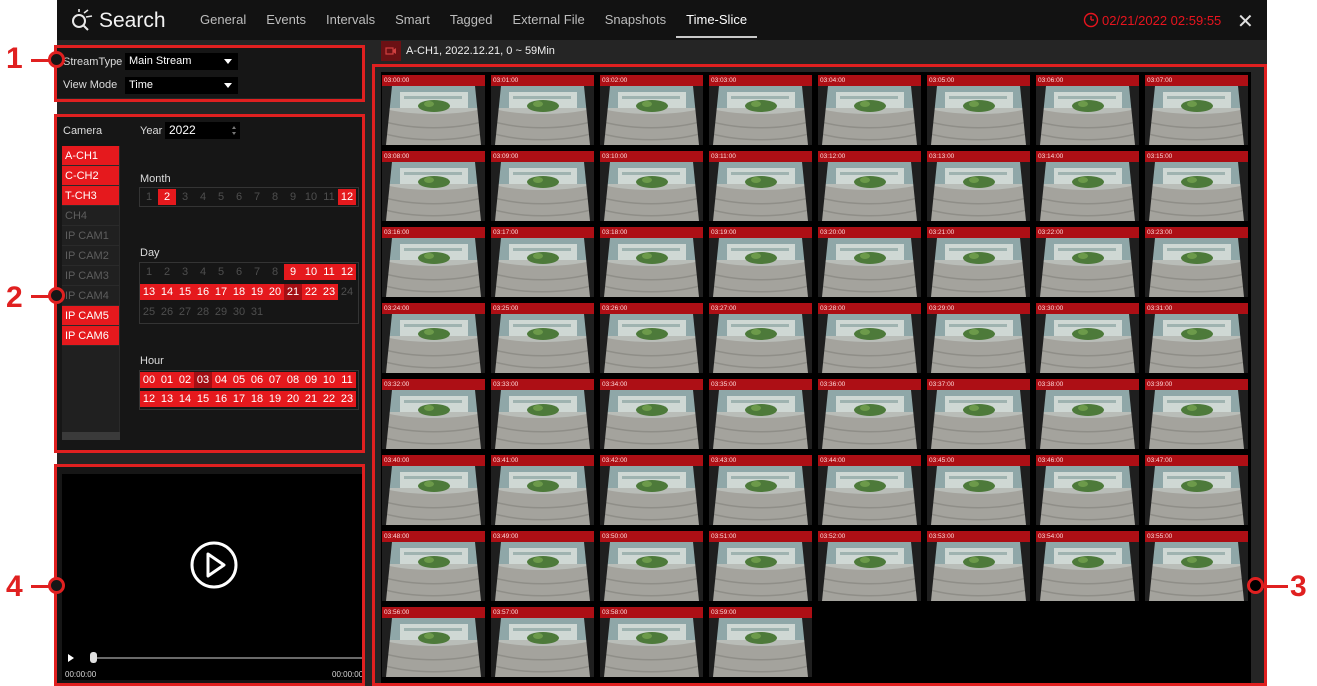  Describe the element at coordinates (412, 20) in the screenshot. I see `tab-smart: Smart` at that location.